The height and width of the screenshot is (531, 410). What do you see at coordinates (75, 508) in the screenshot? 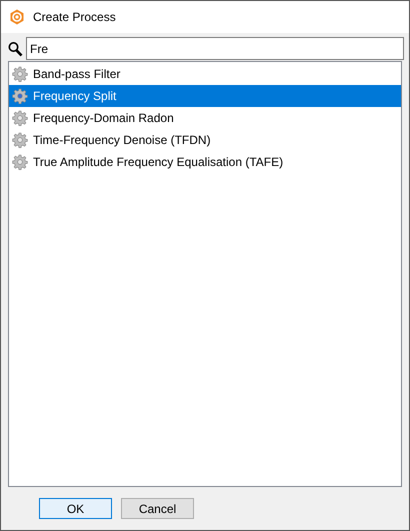
I see `ok-button: OK` at bounding box center [75, 508].